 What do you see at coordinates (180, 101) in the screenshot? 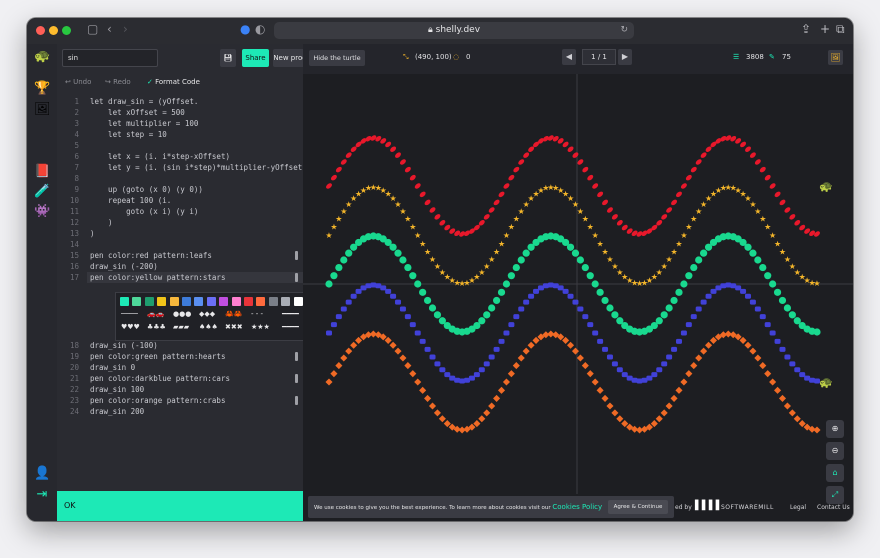
I see `code-line: 1 let draw_sin = (yOffset.` at bounding box center [180, 101].